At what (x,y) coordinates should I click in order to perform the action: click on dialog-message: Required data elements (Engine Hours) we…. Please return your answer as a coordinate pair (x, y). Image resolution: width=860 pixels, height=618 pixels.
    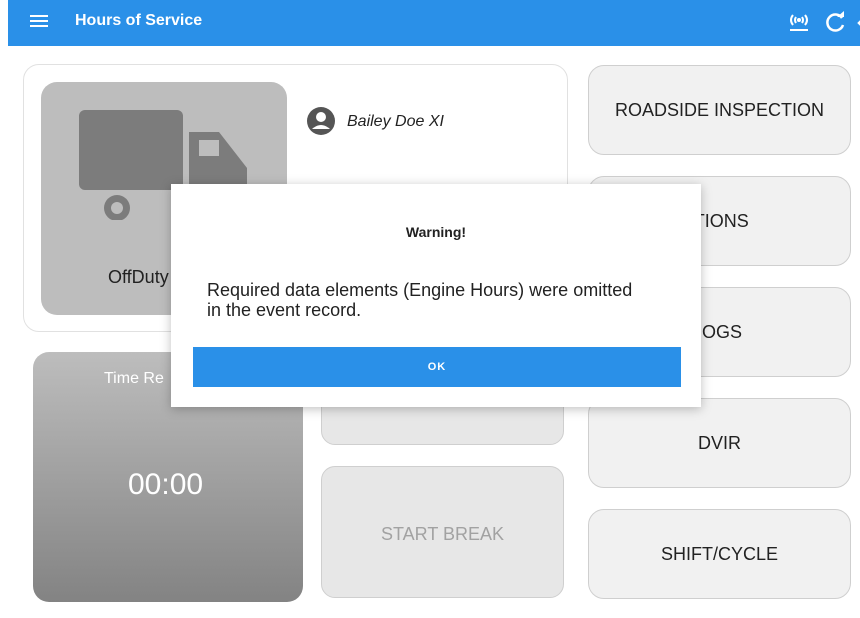
    Looking at the image, I should click on (420, 300).